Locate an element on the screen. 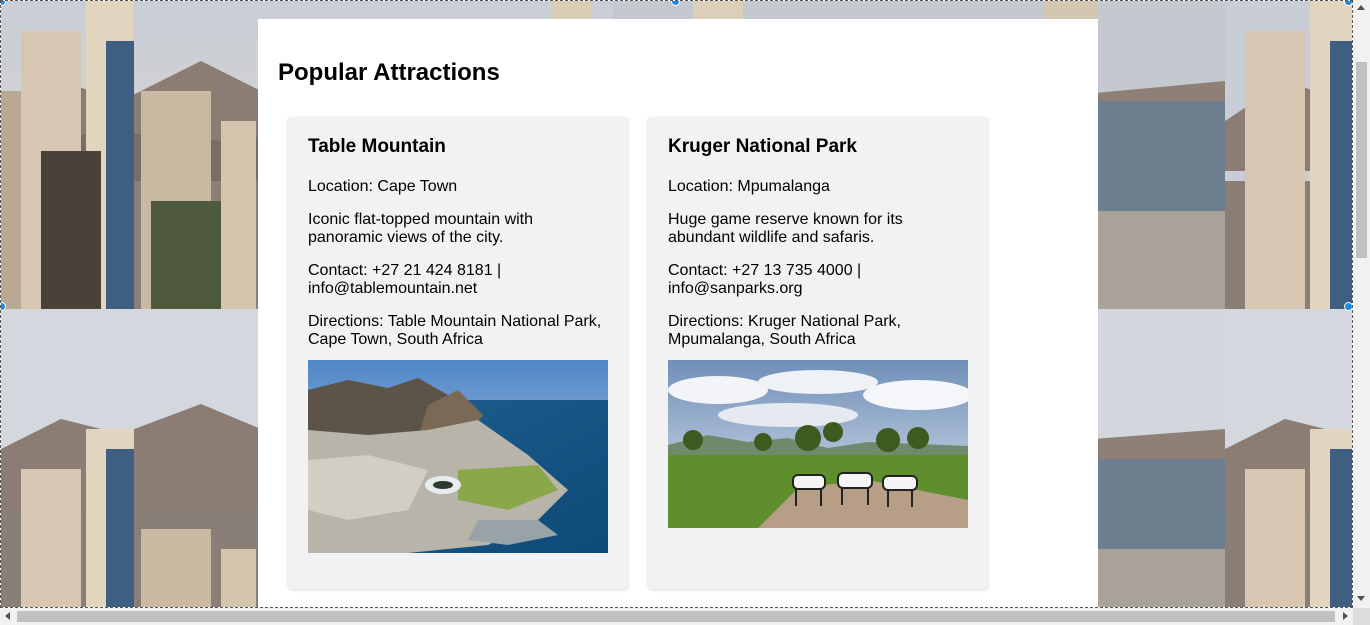 The width and height of the screenshot is (1370, 625). scroll-up-icon is located at coordinates (1361, 7).